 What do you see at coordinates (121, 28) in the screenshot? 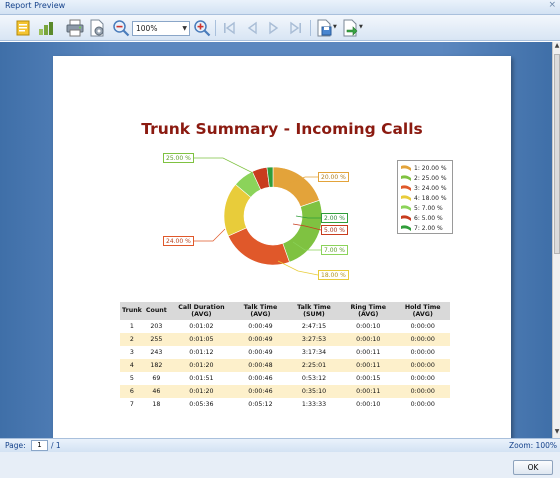
I see `zoom-out-icon` at bounding box center [121, 28].